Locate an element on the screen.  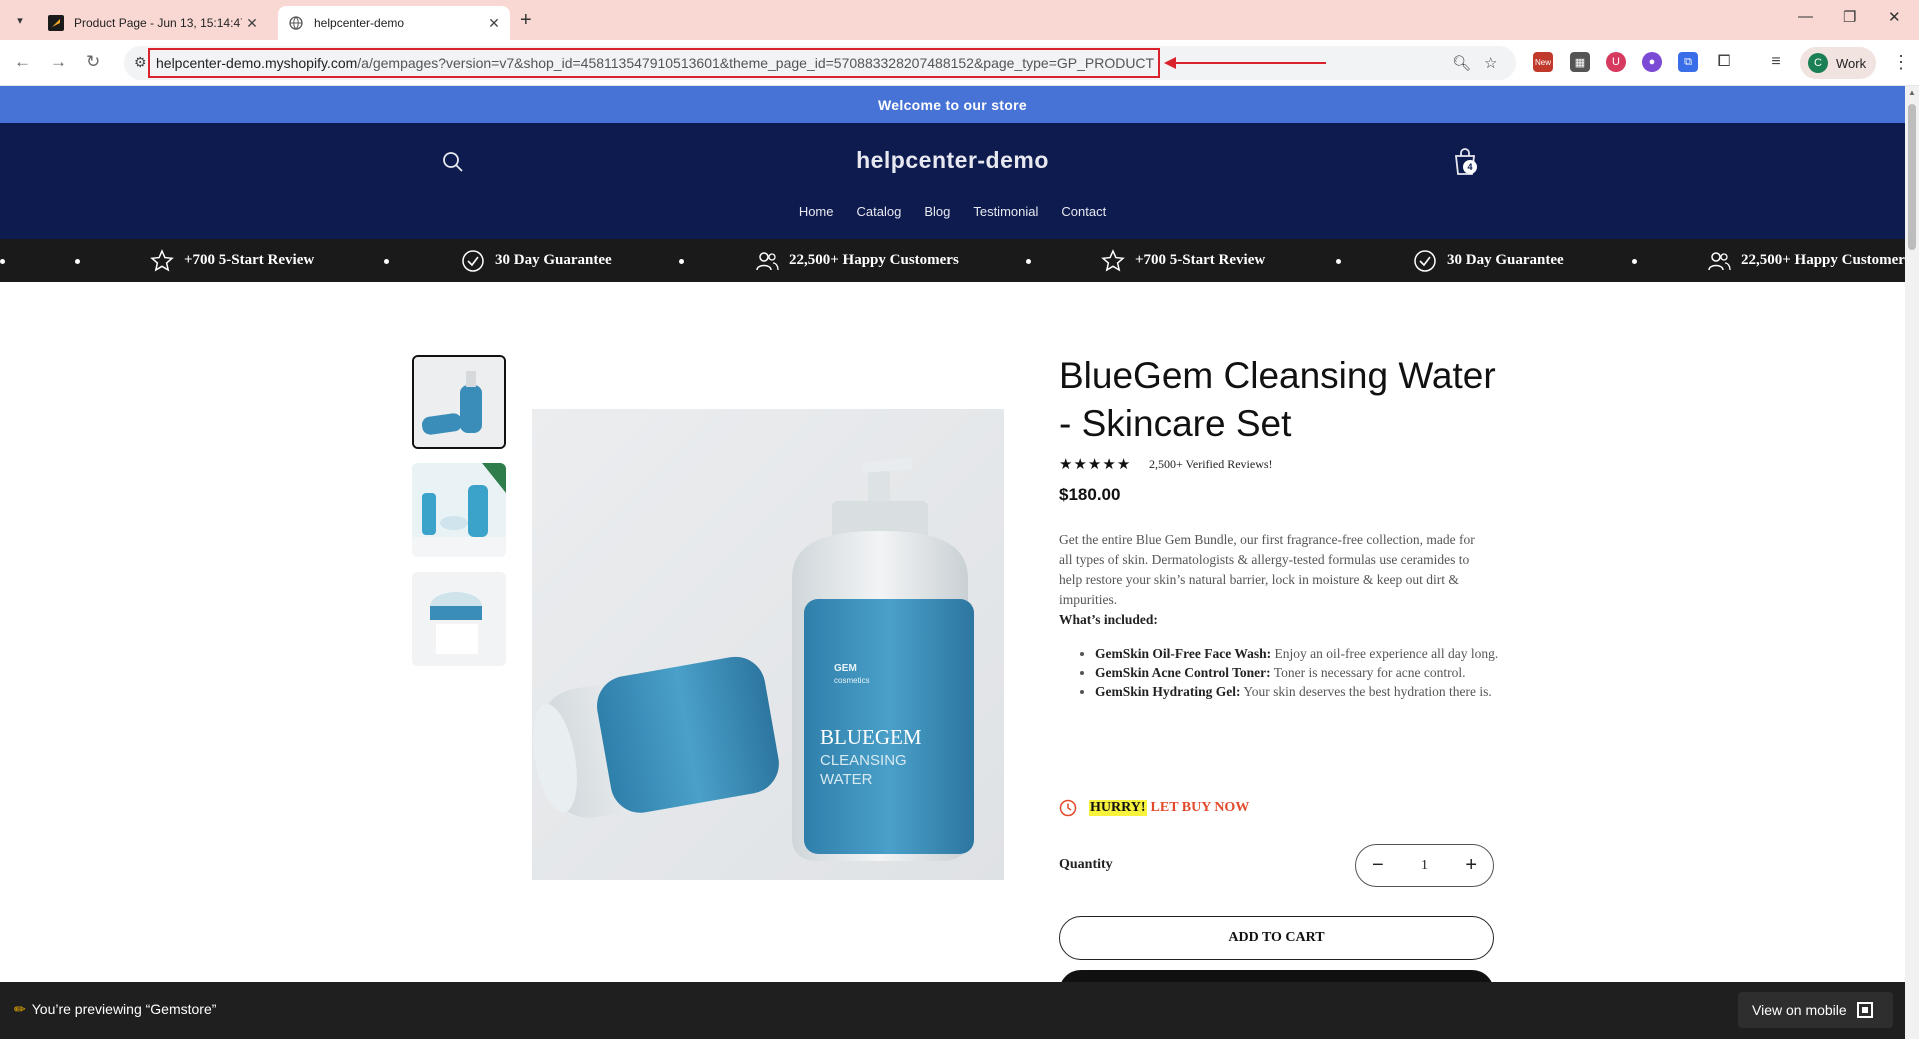
zoom-icon: 🔍︎ is located at coordinates (1461, 63).